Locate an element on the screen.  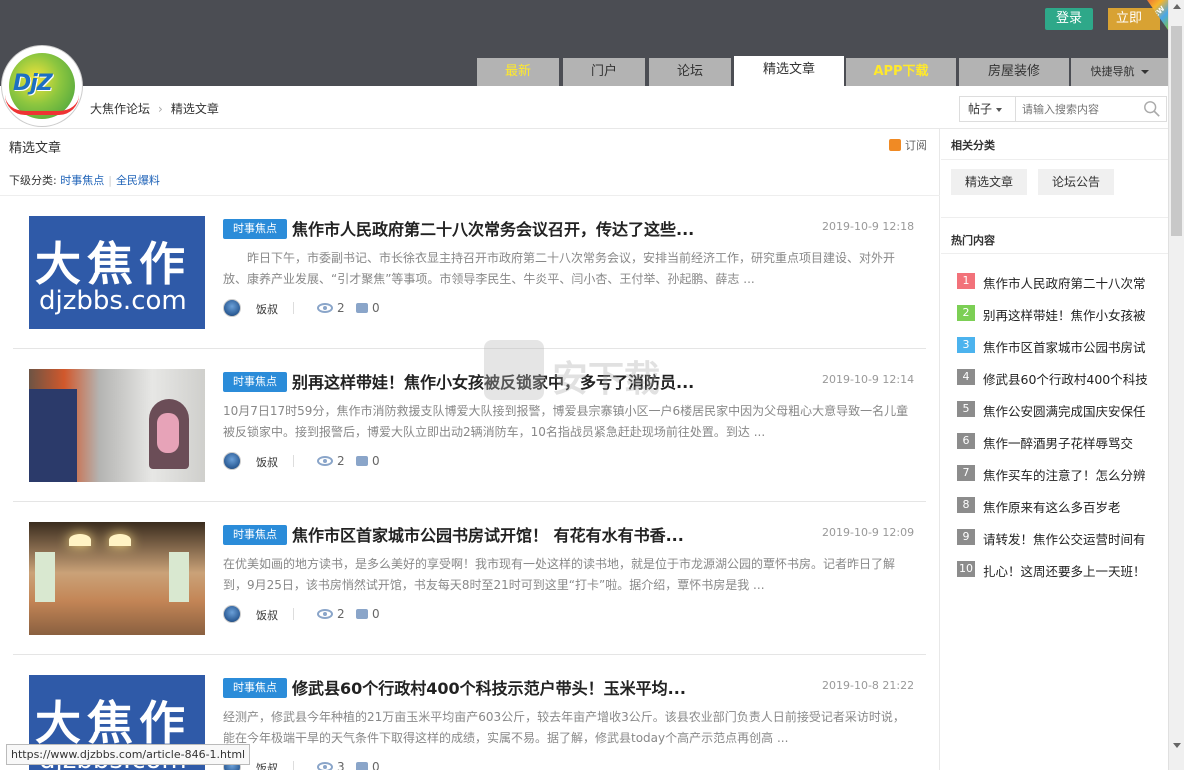
nav-tab-quick-nav: 快捷导航 is located at coordinates (1119, 72).